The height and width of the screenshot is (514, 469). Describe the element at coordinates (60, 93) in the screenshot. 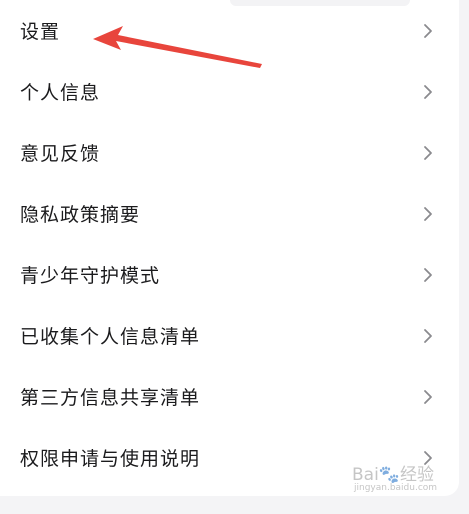

I see `menu-item-label: 个人信息` at that location.